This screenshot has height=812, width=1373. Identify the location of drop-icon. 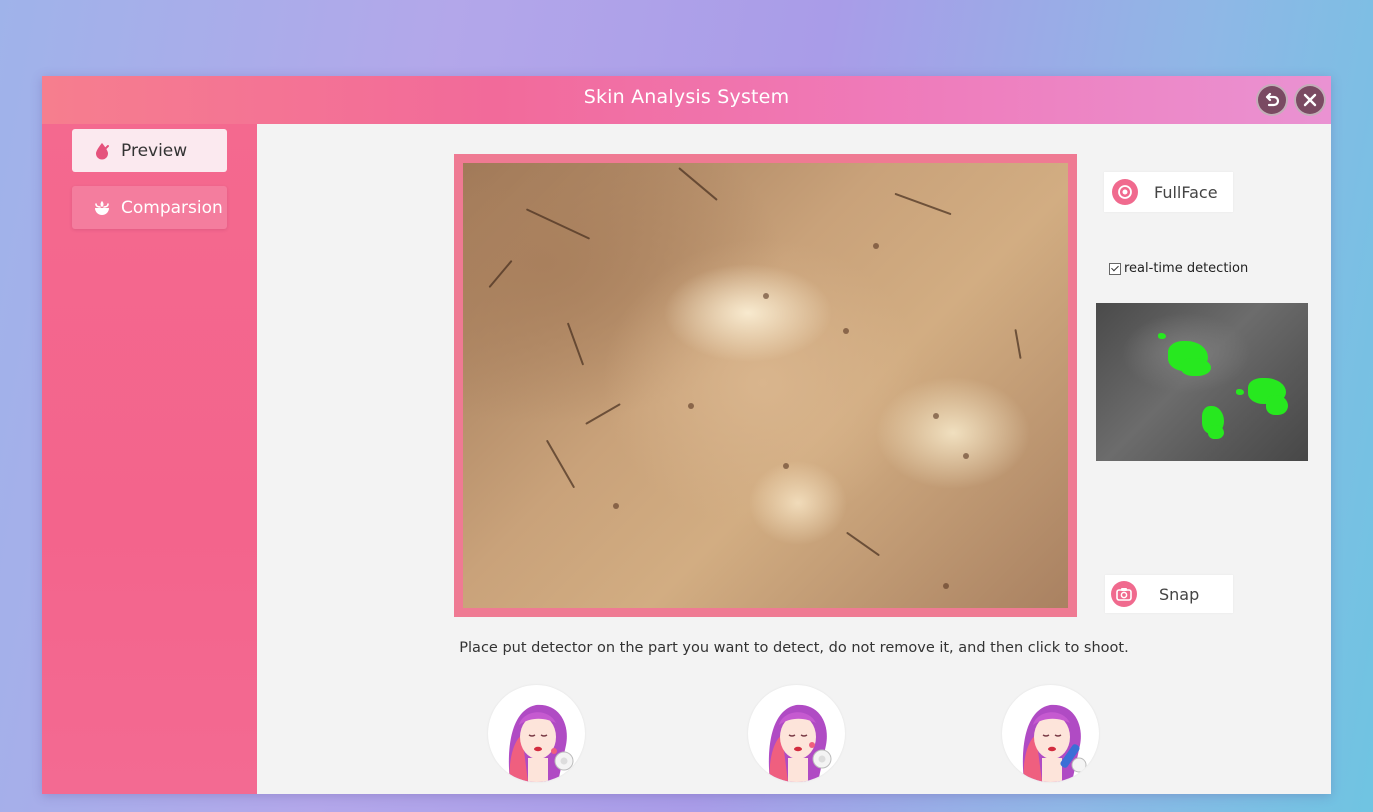
(102, 150).